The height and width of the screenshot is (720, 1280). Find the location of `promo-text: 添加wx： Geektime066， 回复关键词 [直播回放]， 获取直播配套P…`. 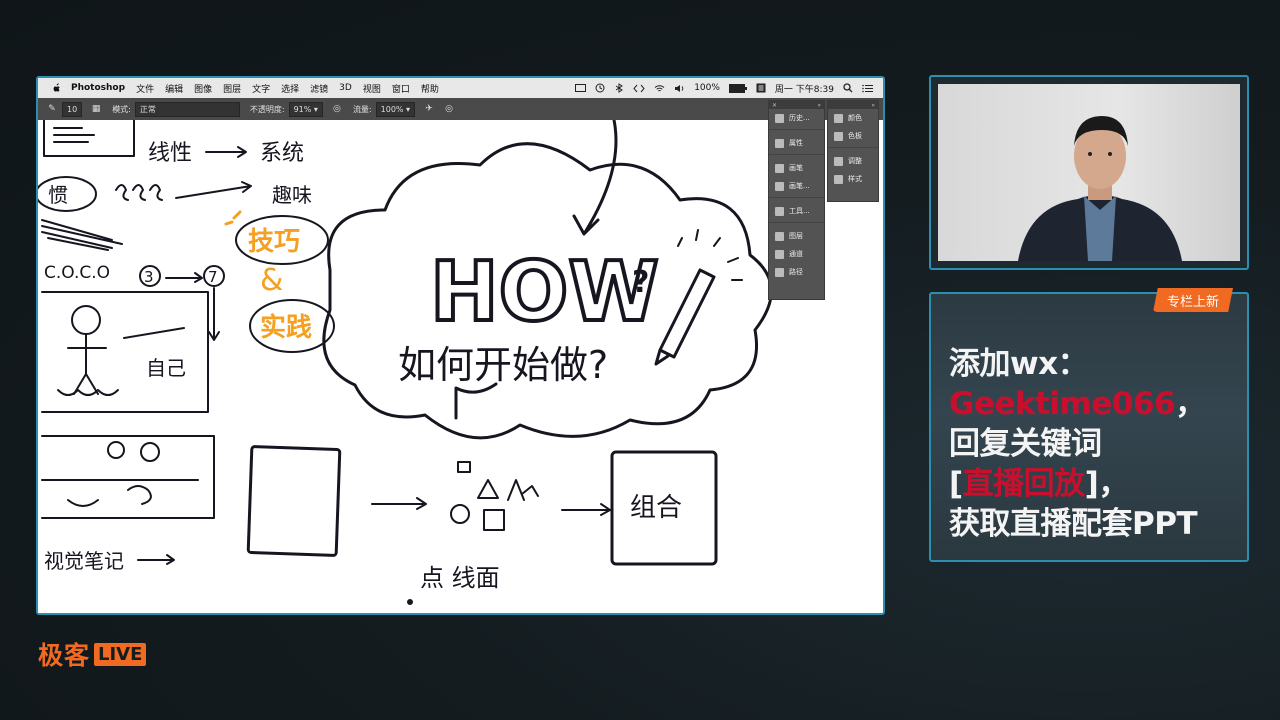

promo-text: 添加wx： Geektime066， 回复关键词 [直播回放]， 获取直播配套P… is located at coordinates (1077, 444).